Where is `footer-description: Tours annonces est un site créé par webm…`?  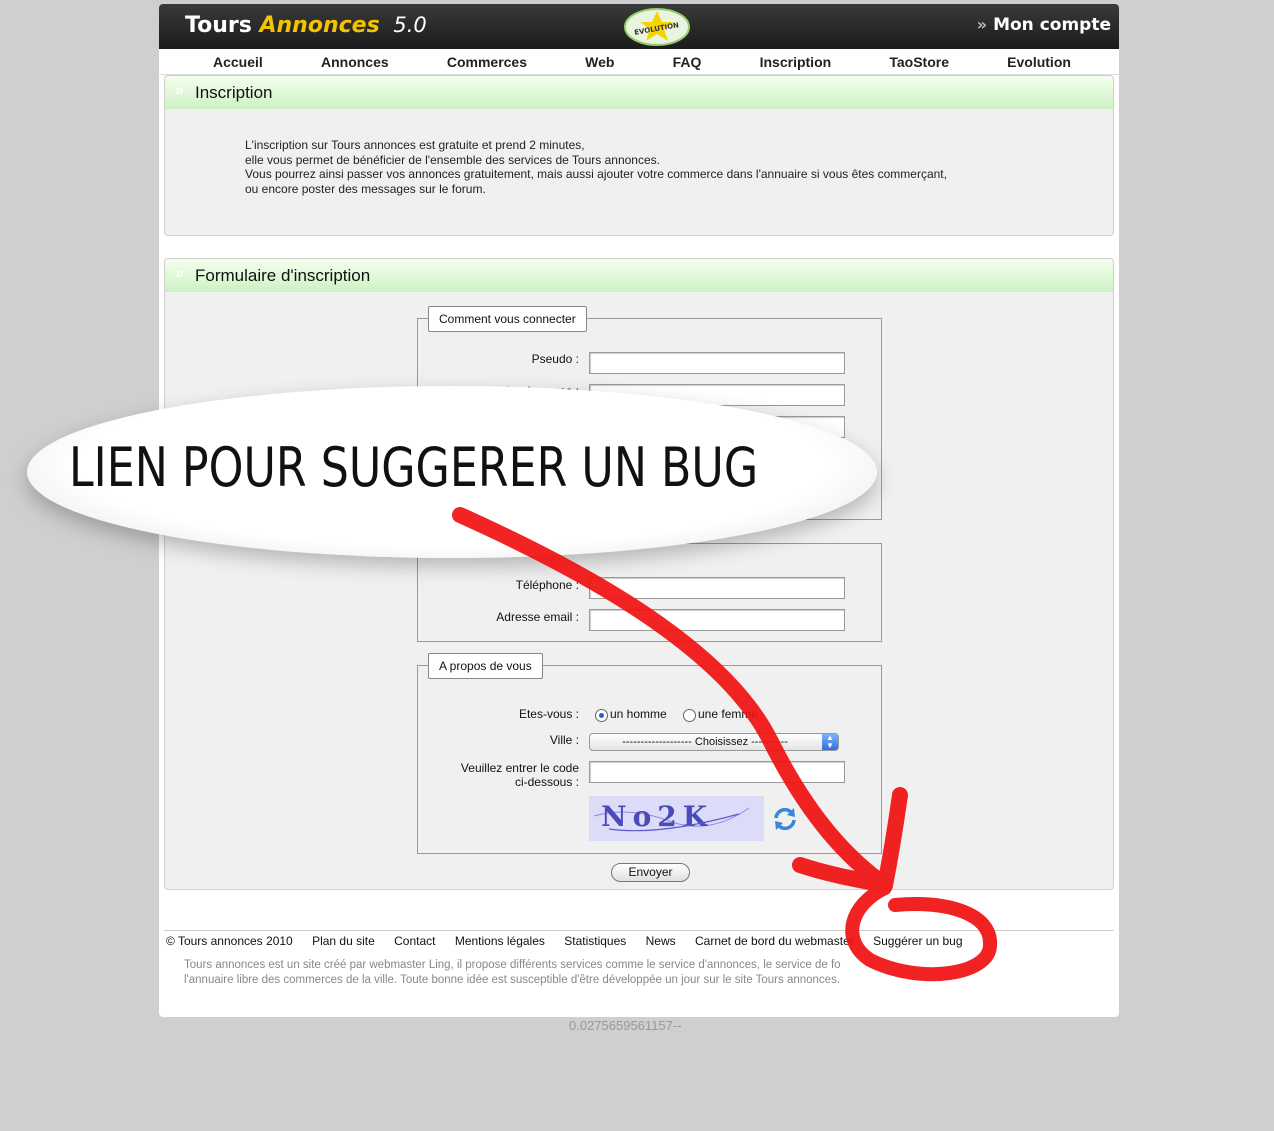 footer-description: Tours annonces est un site créé par webm… is located at coordinates (534, 973).